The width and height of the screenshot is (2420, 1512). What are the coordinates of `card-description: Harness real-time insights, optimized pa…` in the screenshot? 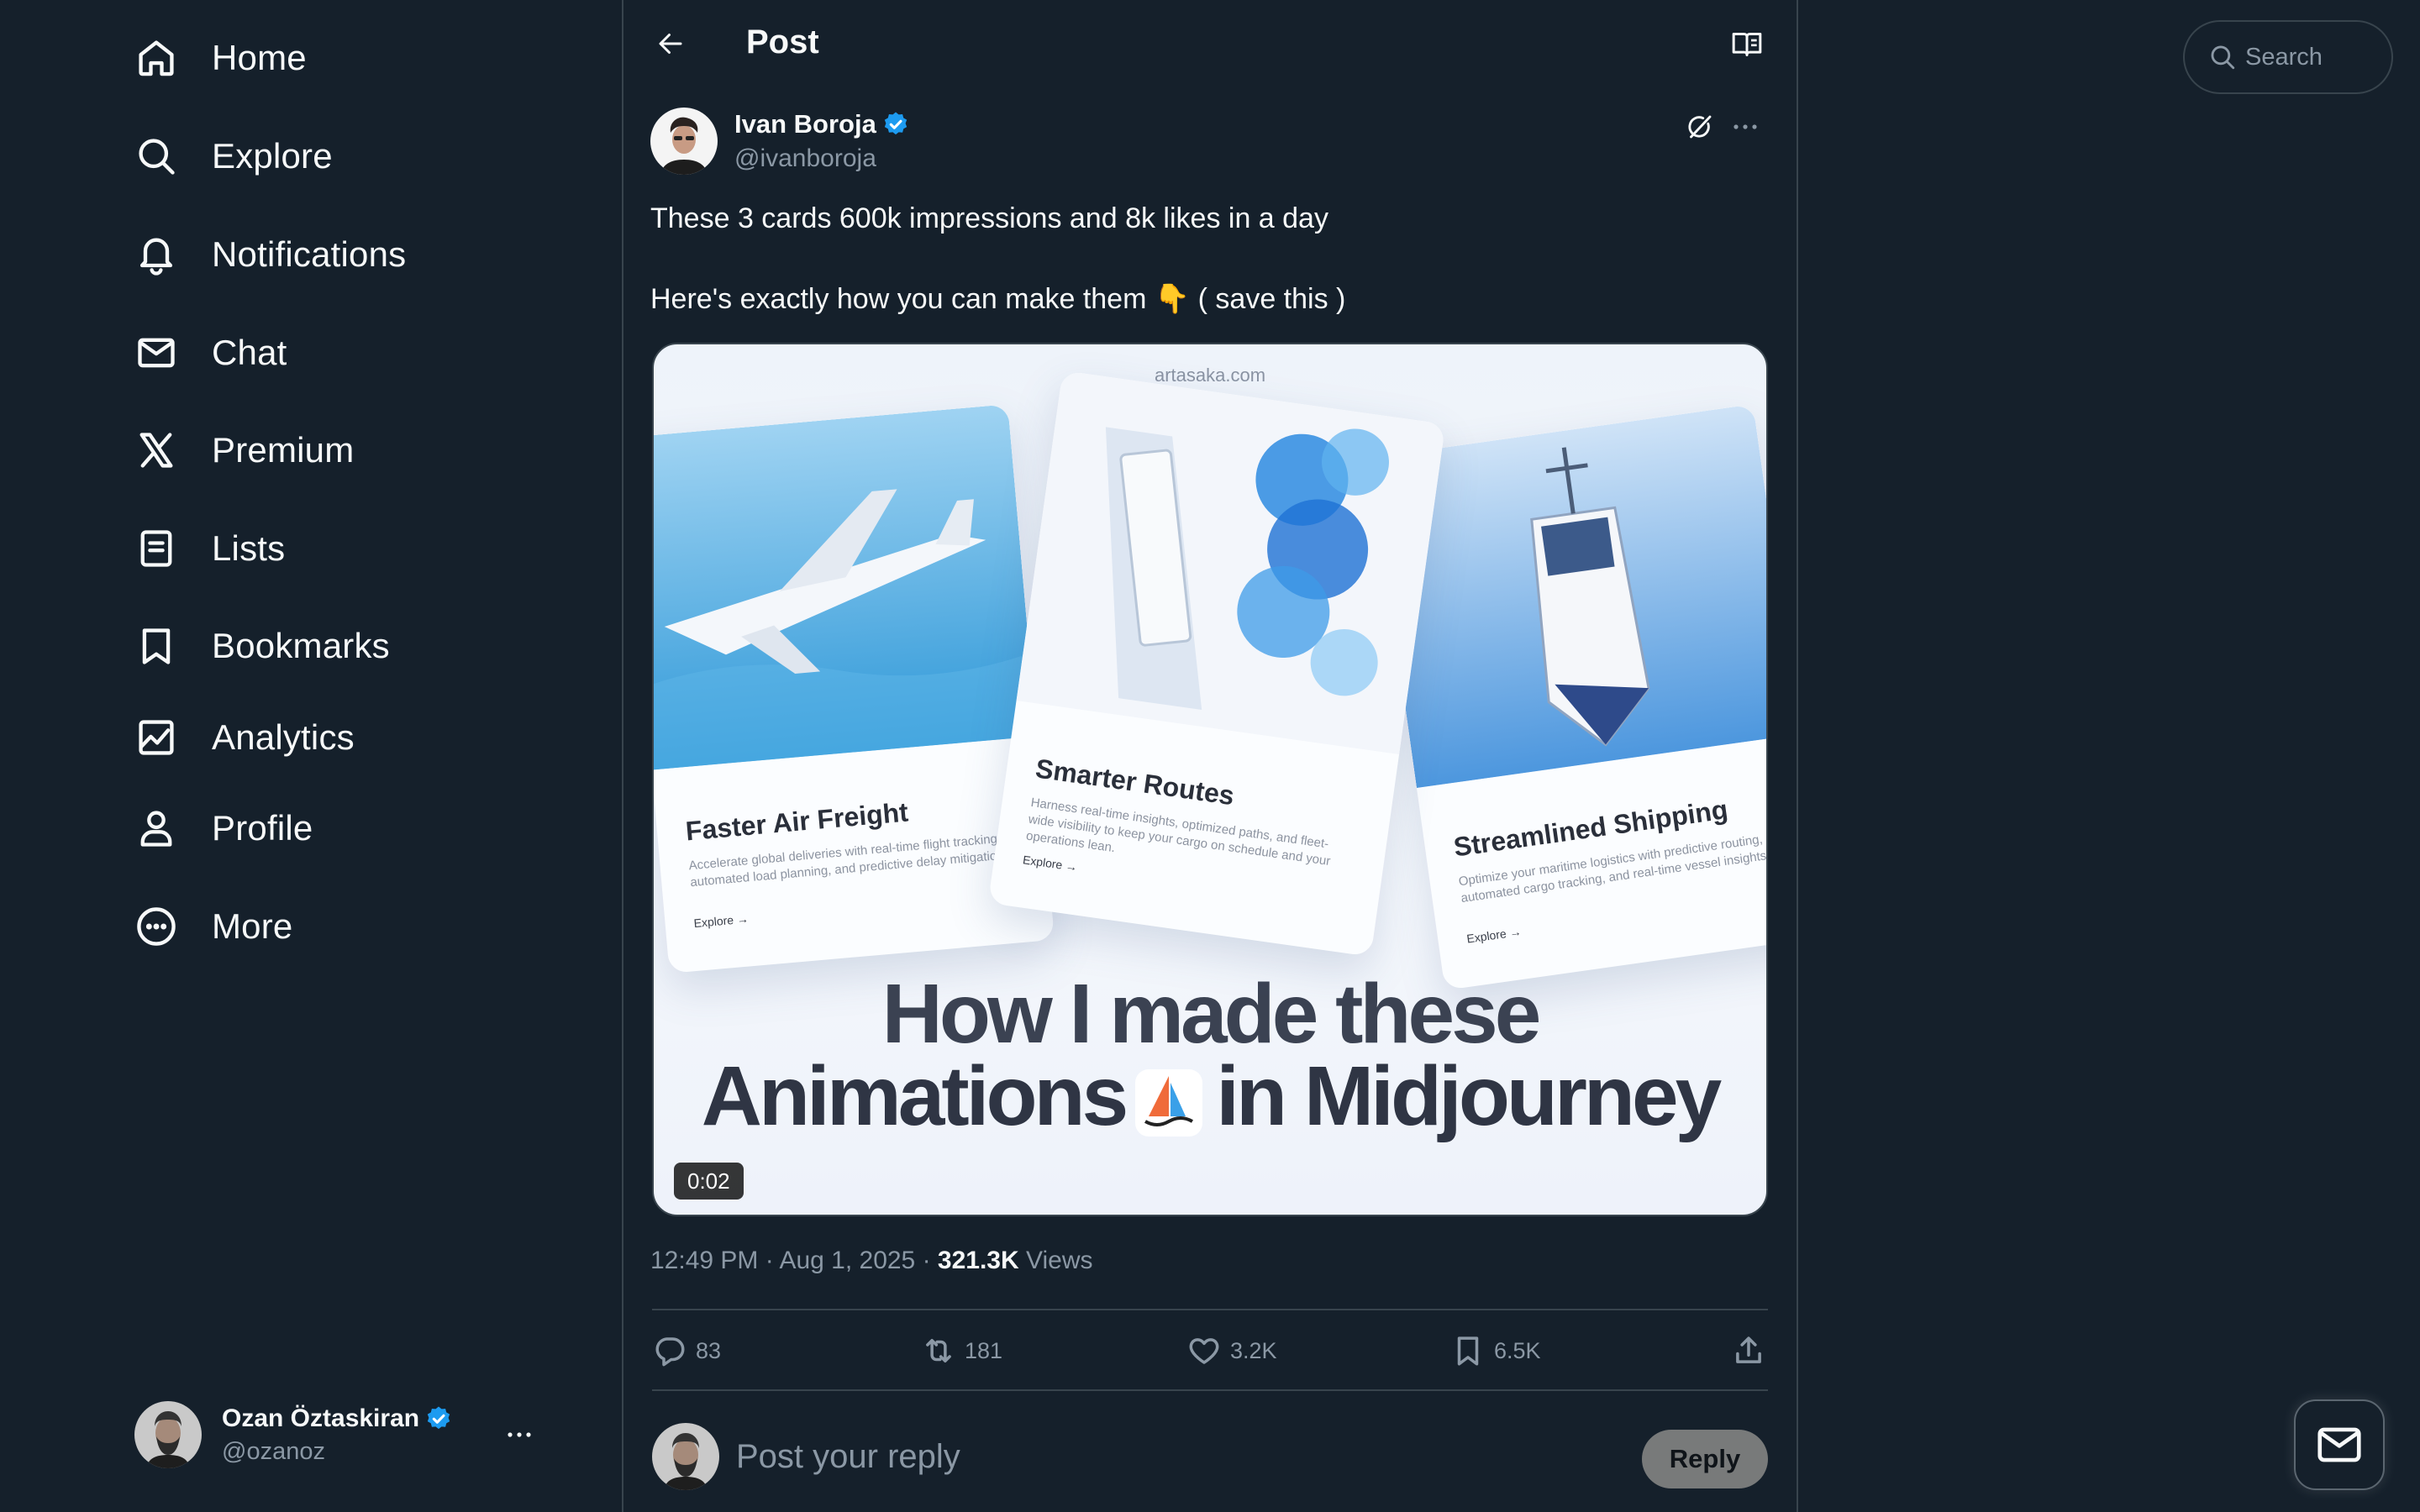 It's located at (1178, 832).